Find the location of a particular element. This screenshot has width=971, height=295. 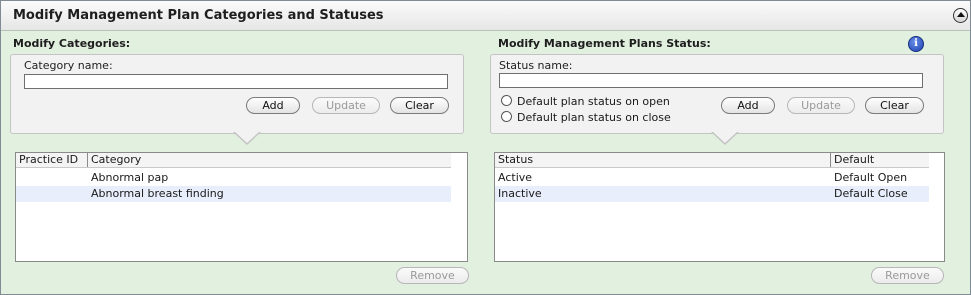

status-name-input is located at coordinates (711, 80).